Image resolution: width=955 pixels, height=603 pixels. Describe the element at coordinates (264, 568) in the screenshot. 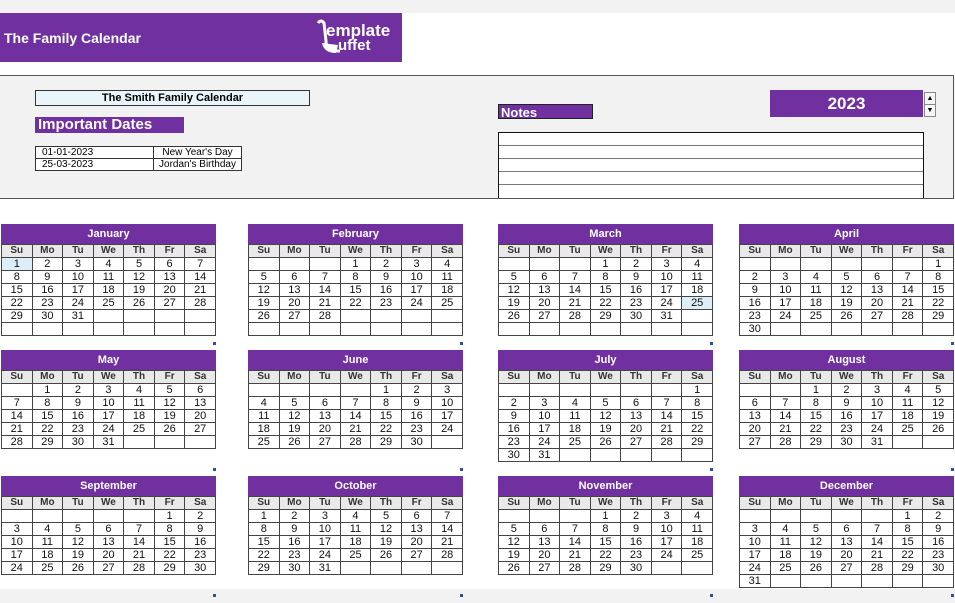

I see `day-cell: 29` at that location.